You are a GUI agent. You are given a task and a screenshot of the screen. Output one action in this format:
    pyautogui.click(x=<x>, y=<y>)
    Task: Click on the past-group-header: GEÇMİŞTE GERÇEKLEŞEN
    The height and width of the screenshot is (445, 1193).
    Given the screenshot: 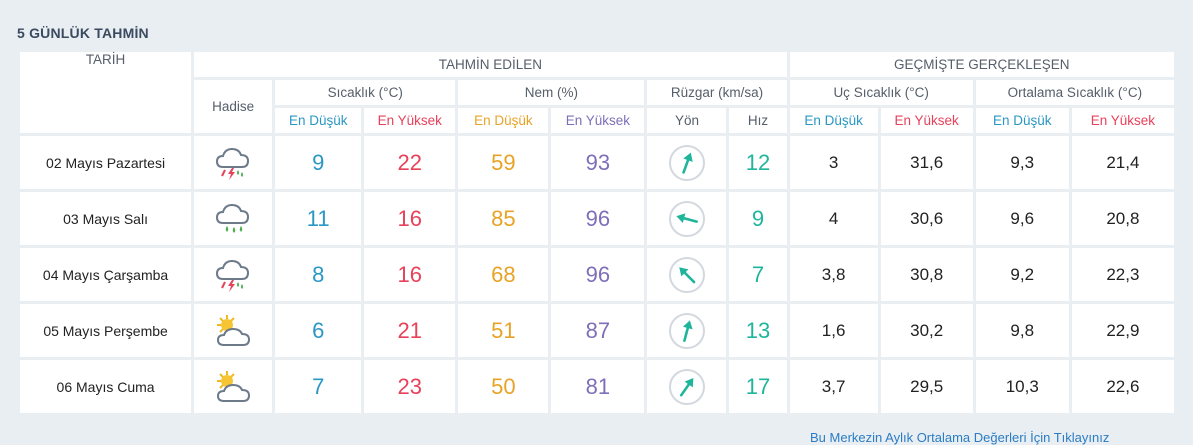 What is the action you would take?
    pyautogui.click(x=981, y=64)
    